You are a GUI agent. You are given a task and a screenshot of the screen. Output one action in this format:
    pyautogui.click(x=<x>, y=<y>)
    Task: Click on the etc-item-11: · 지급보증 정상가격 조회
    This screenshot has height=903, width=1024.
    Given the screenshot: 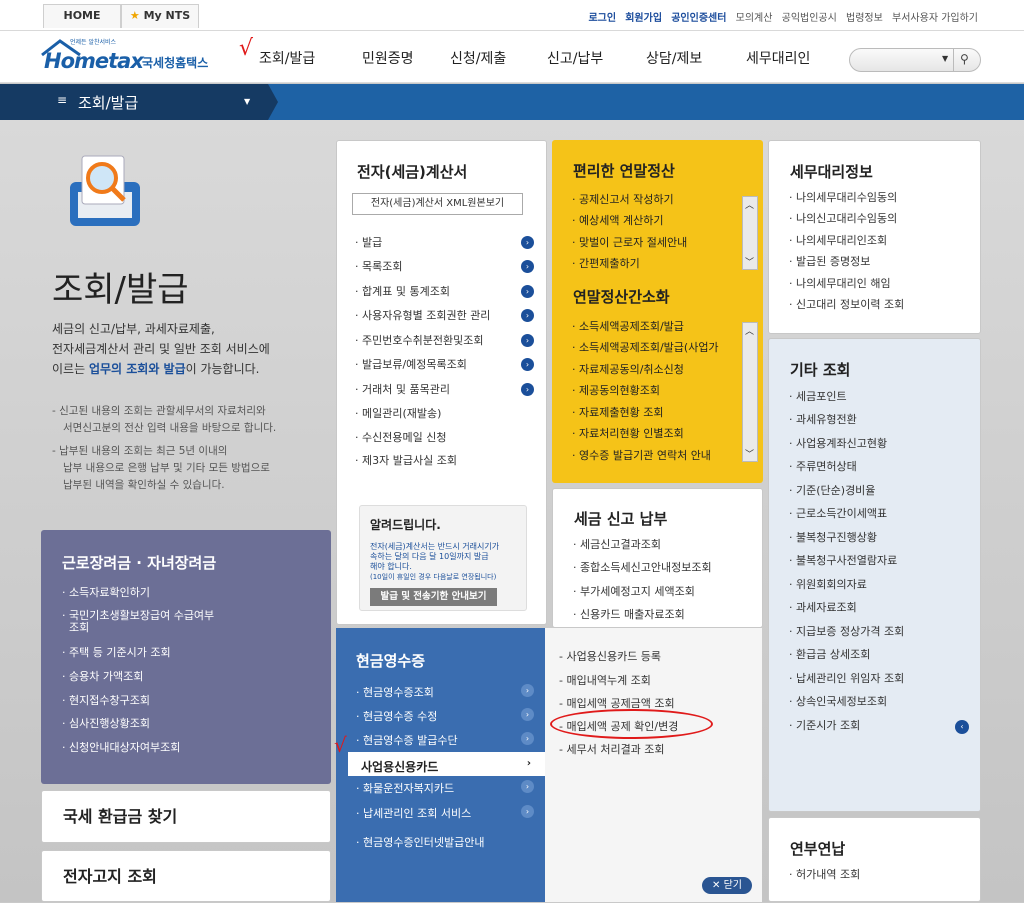 What is the action you would take?
    pyautogui.click(x=846, y=631)
    